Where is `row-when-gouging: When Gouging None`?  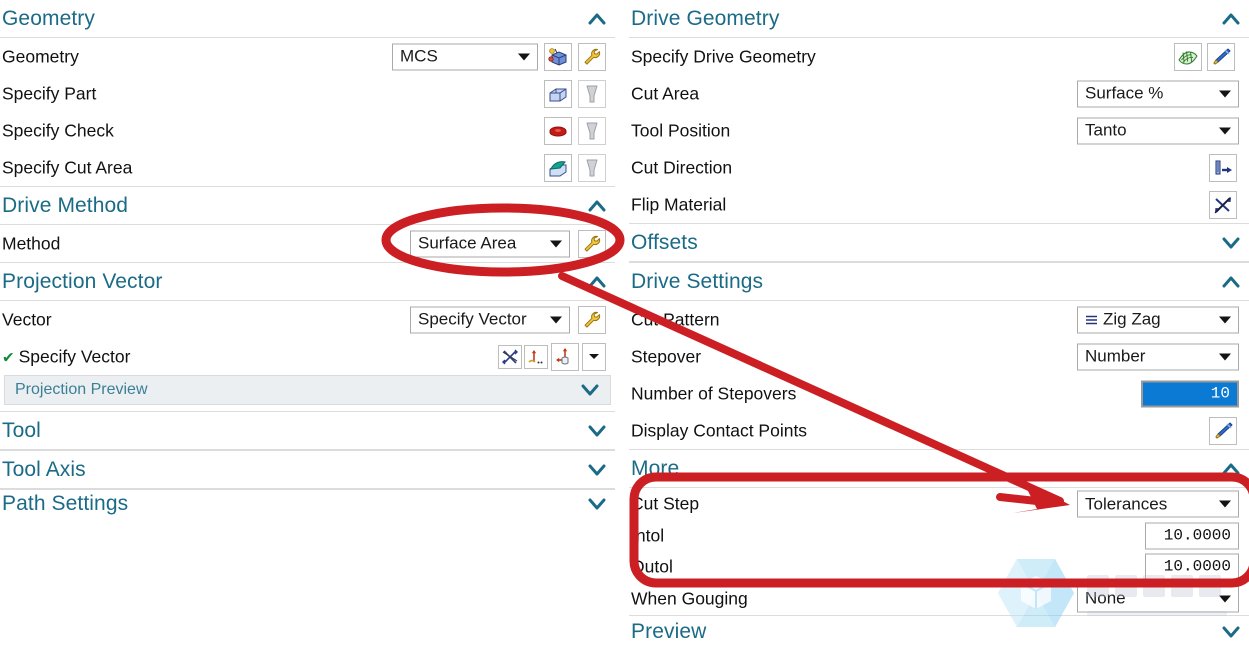 row-when-gouging: When Gouging None is located at coordinates (939, 598).